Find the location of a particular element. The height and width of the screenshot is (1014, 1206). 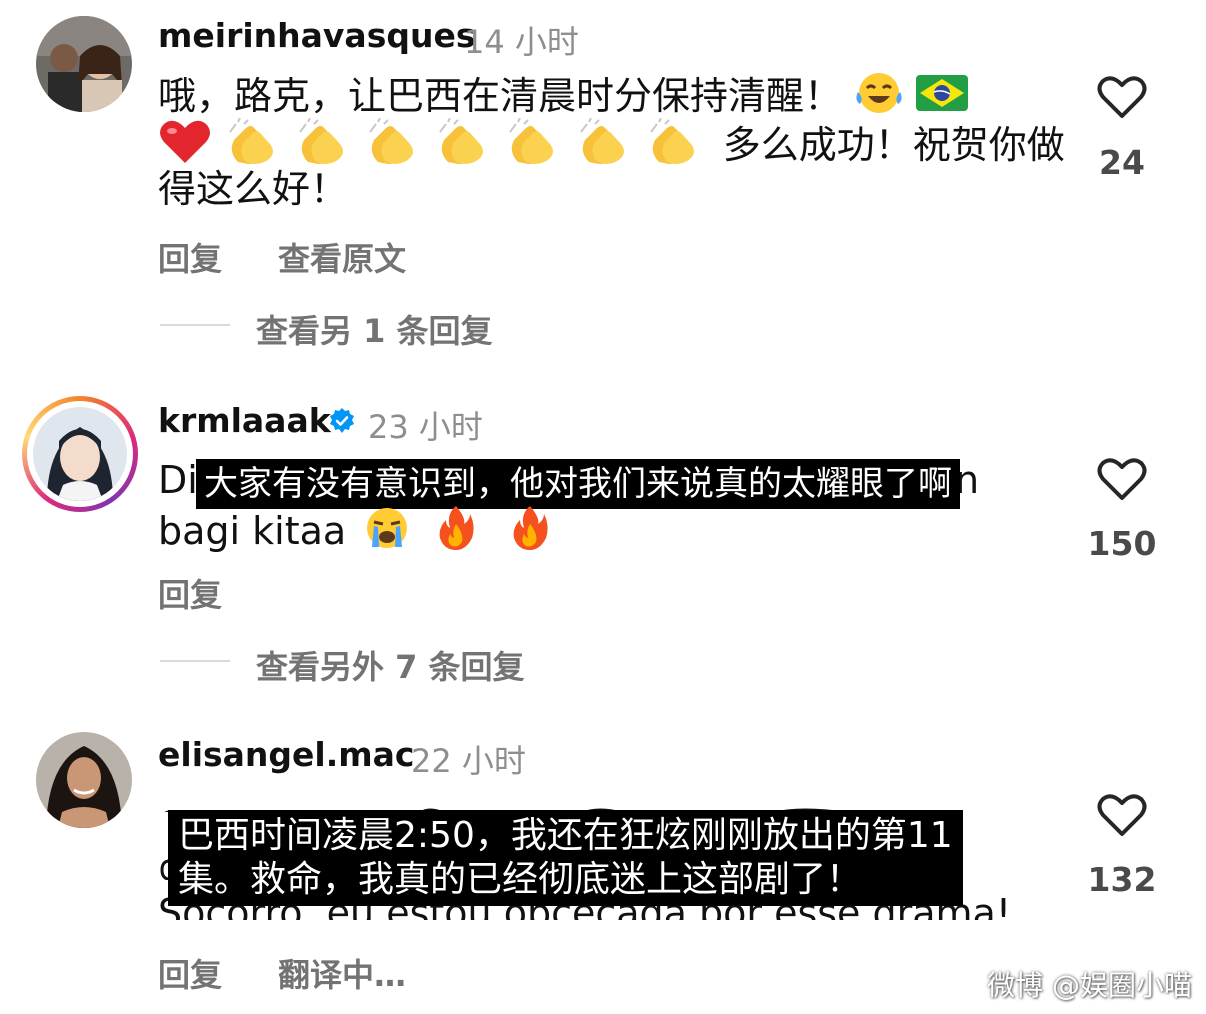

comment-timestamp: 22 小时 is located at coordinates (468, 761).